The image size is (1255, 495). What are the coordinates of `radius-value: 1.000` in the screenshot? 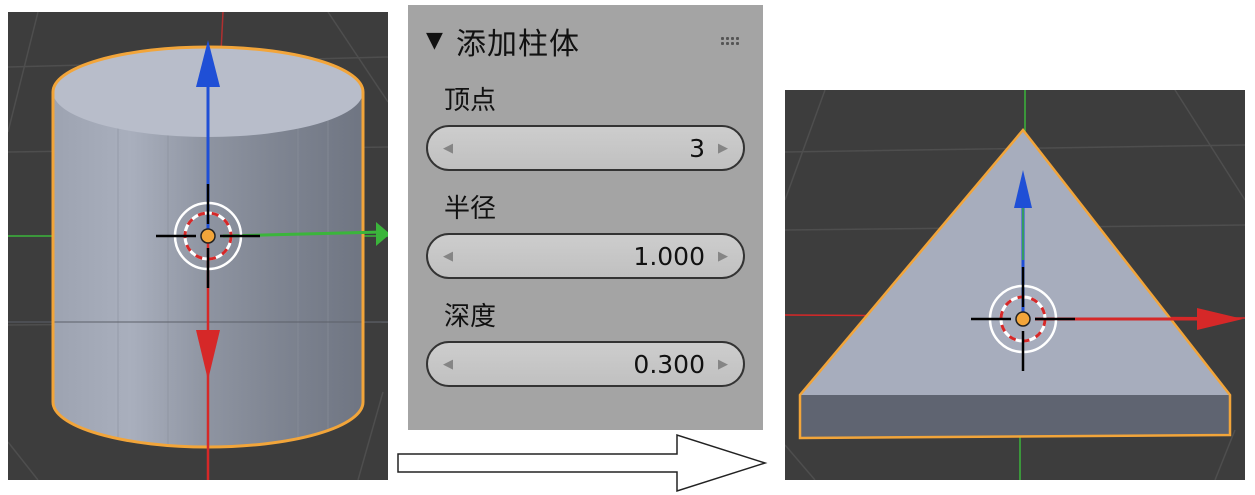 It's located at (585, 256).